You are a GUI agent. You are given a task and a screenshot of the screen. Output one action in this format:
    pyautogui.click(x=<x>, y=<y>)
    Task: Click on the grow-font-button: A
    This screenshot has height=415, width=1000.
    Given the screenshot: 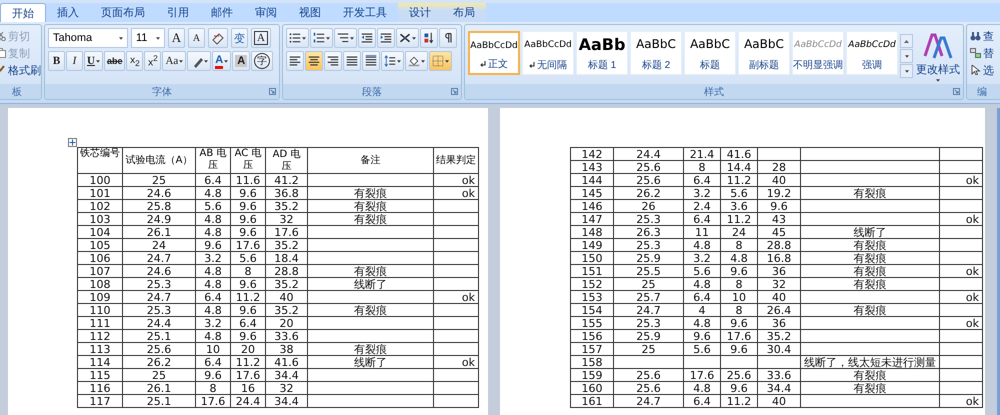 What is the action you would take?
    pyautogui.click(x=176, y=38)
    